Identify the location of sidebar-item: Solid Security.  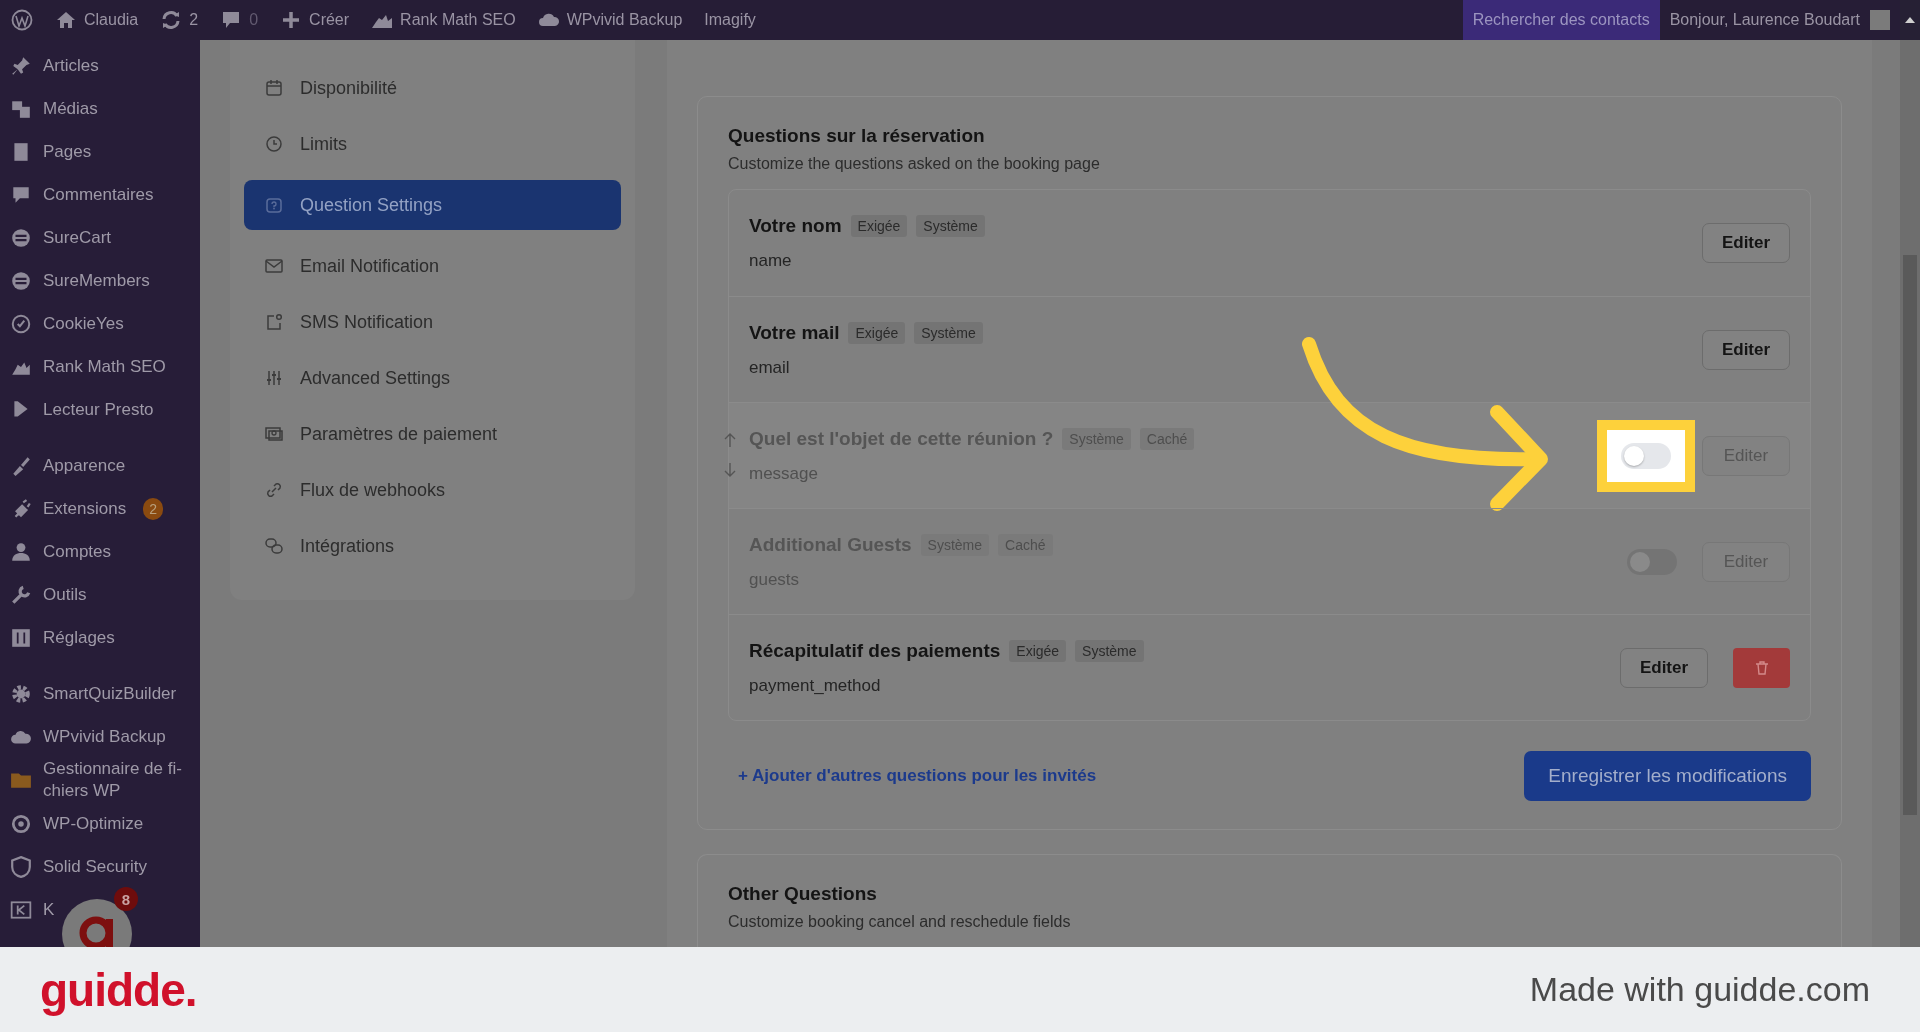
(95, 866).